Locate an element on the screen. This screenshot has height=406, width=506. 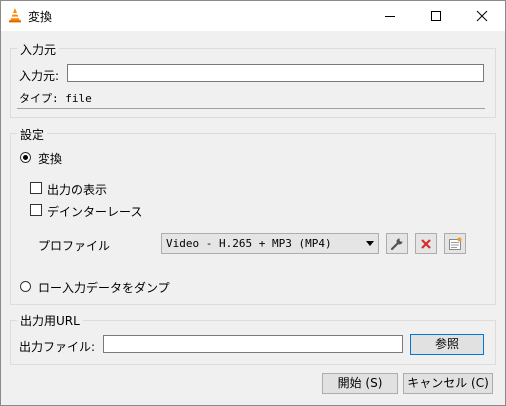
output-file-label: 出力ファイル: is located at coordinates (57, 347).